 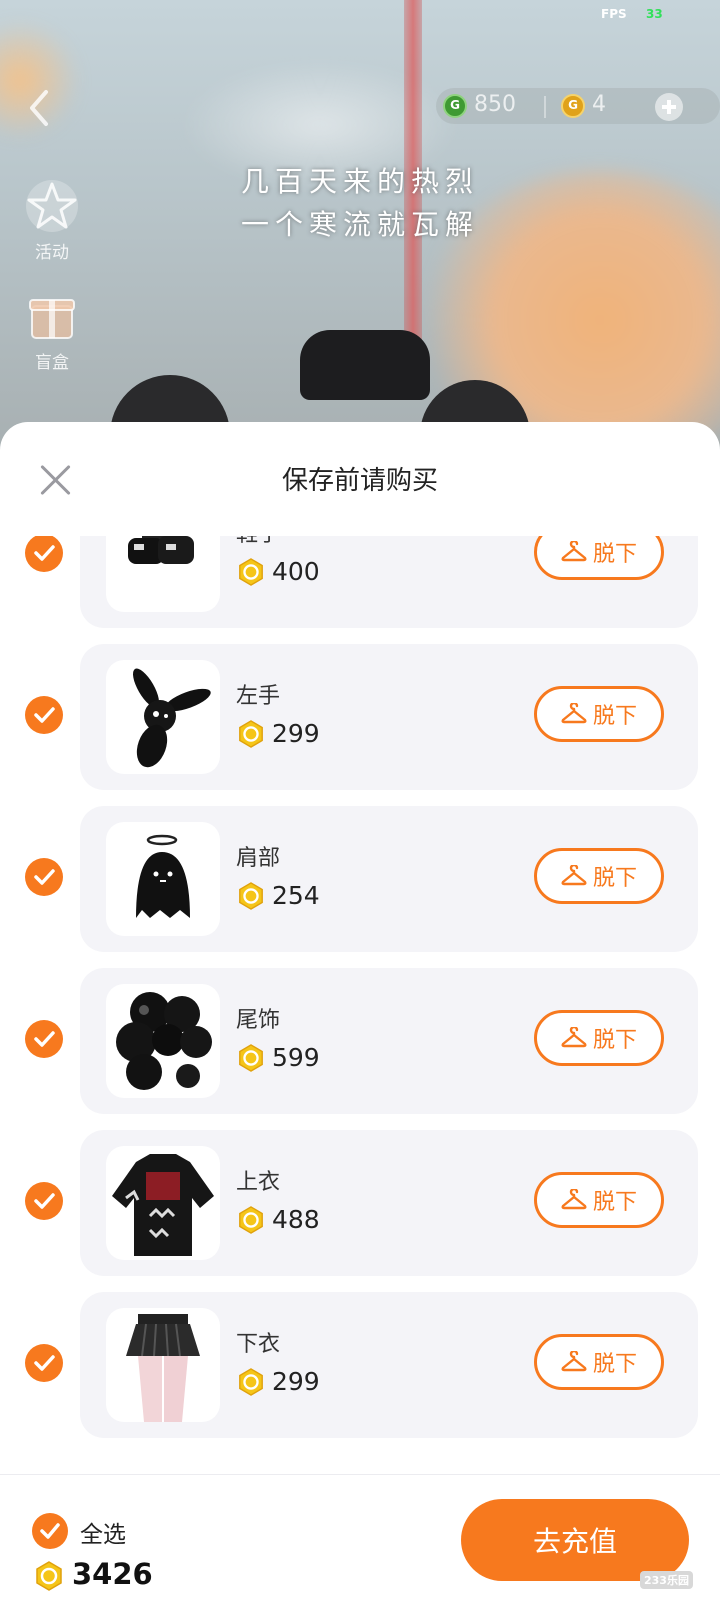 I want to click on recharge-button: 去充值, so click(x=575, y=1540).